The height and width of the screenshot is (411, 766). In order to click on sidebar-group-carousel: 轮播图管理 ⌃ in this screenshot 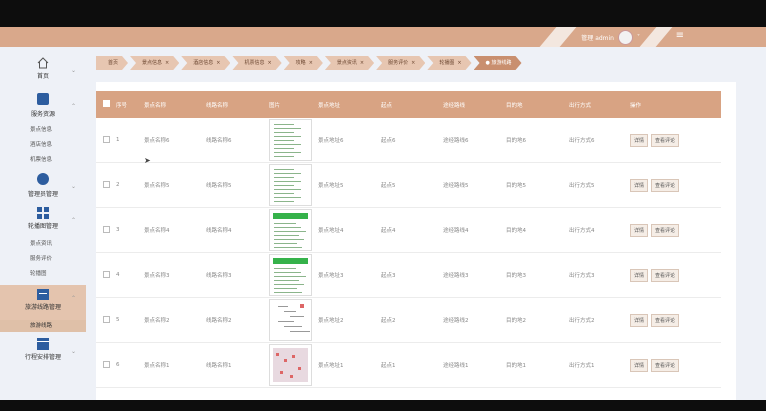, I will do `click(43, 218)`.